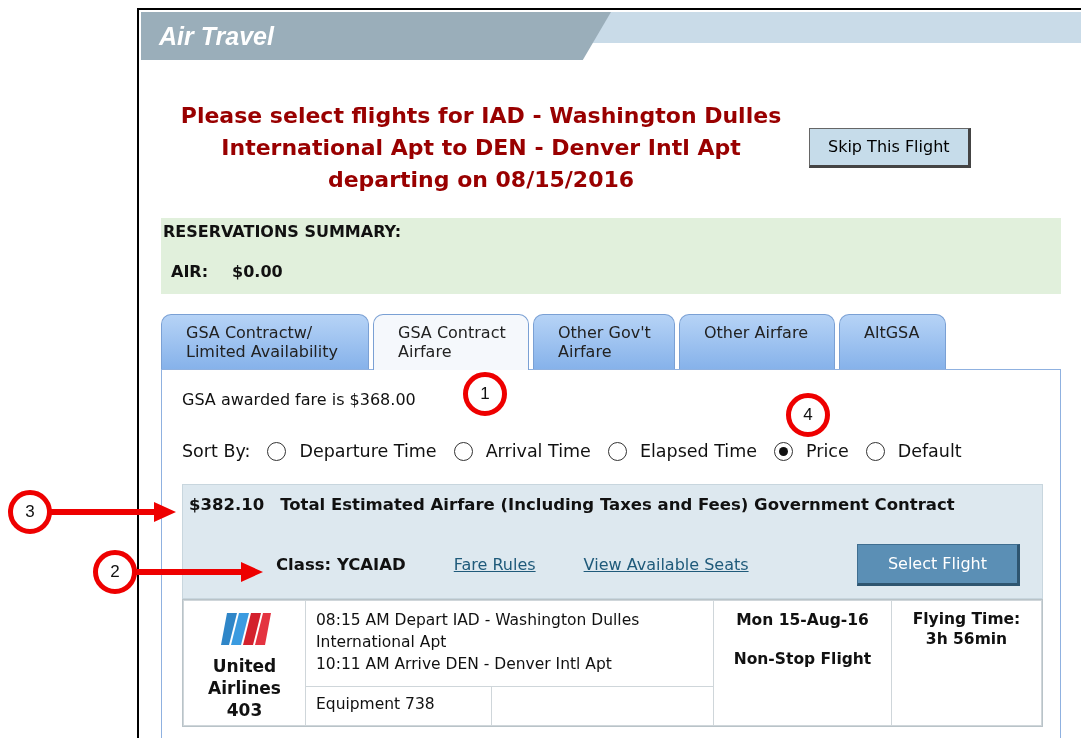  What do you see at coordinates (30, 512) in the screenshot?
I see `callout-number: 3` at bounding box center [30, 512].